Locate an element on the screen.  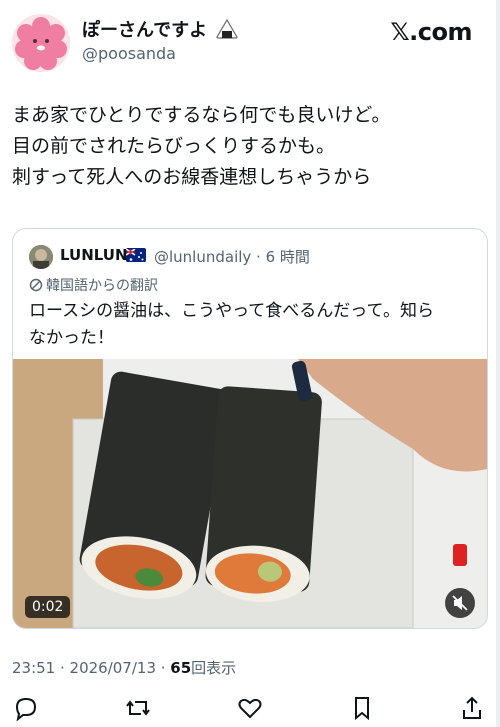
author-handle: @poosanda is located at coordinates (129, 53).